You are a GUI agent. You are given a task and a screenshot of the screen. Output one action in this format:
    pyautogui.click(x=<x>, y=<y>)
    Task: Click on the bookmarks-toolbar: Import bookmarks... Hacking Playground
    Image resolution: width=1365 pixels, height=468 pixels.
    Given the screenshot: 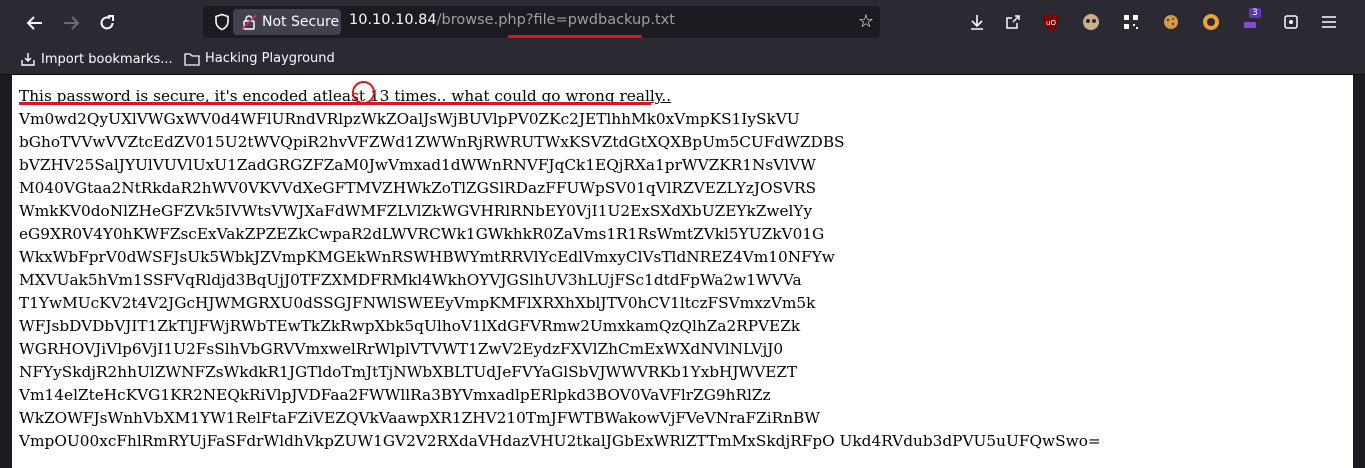 What is the action you would take?
    pyautogui.click(x=682, y=60)
    